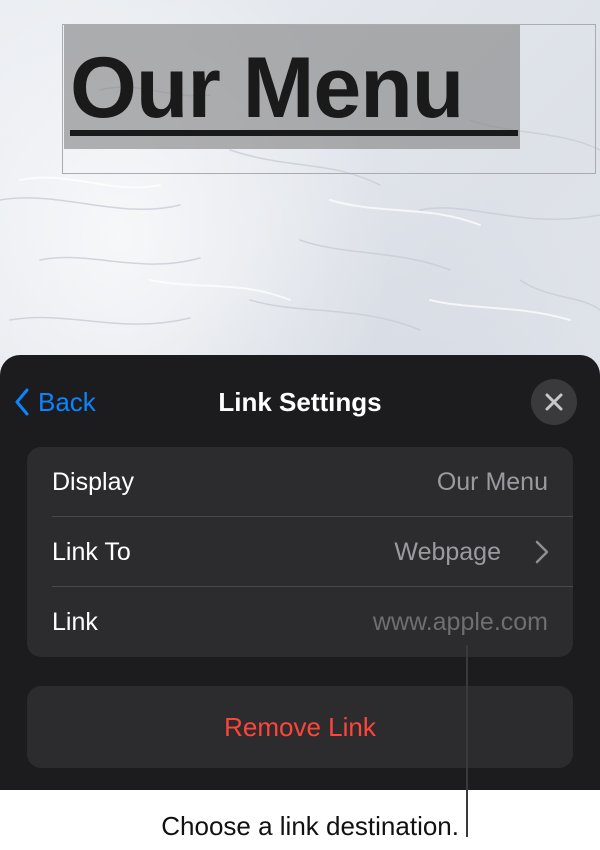  Describe the element at coordinates (310, 826) in the screenshot. I see `callout-caption: Choose a link destination.` at that location.